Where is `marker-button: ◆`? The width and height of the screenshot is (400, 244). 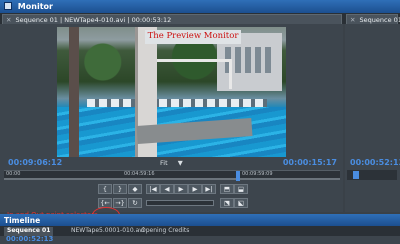 marker-button: ◆ is located at coordinates (135, 189).